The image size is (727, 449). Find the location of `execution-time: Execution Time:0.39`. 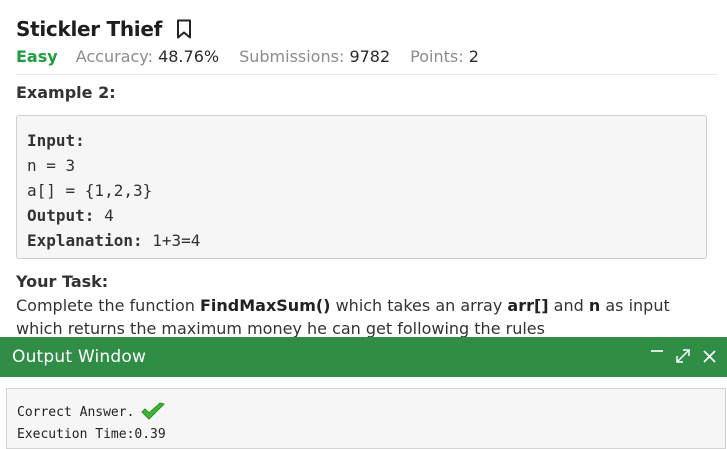

execution-time: Execution Time:0.39 is located at coordinates (91, 434).